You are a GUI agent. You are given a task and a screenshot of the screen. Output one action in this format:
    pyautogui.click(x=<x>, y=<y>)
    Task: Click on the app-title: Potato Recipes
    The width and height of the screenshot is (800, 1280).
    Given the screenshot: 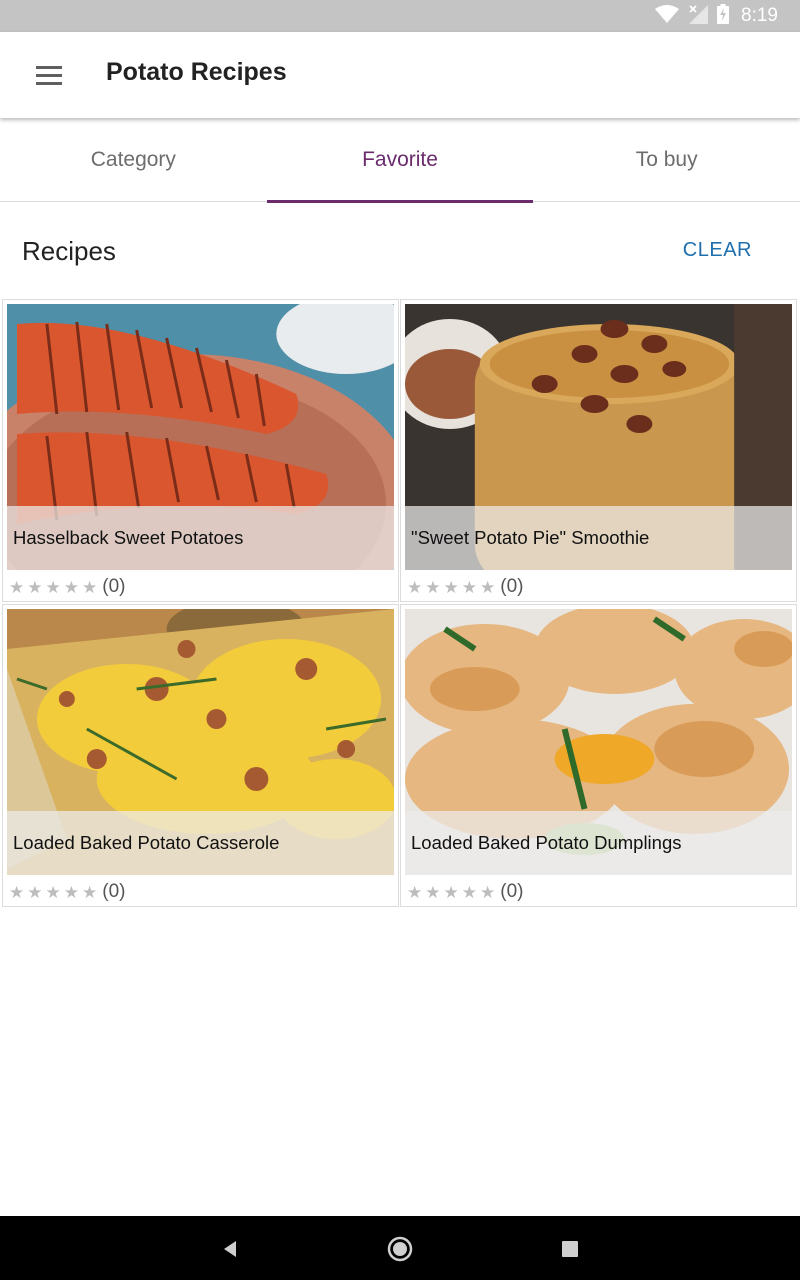 What is the action you would take?
    pyautogui.click(x=196, y=72)
    